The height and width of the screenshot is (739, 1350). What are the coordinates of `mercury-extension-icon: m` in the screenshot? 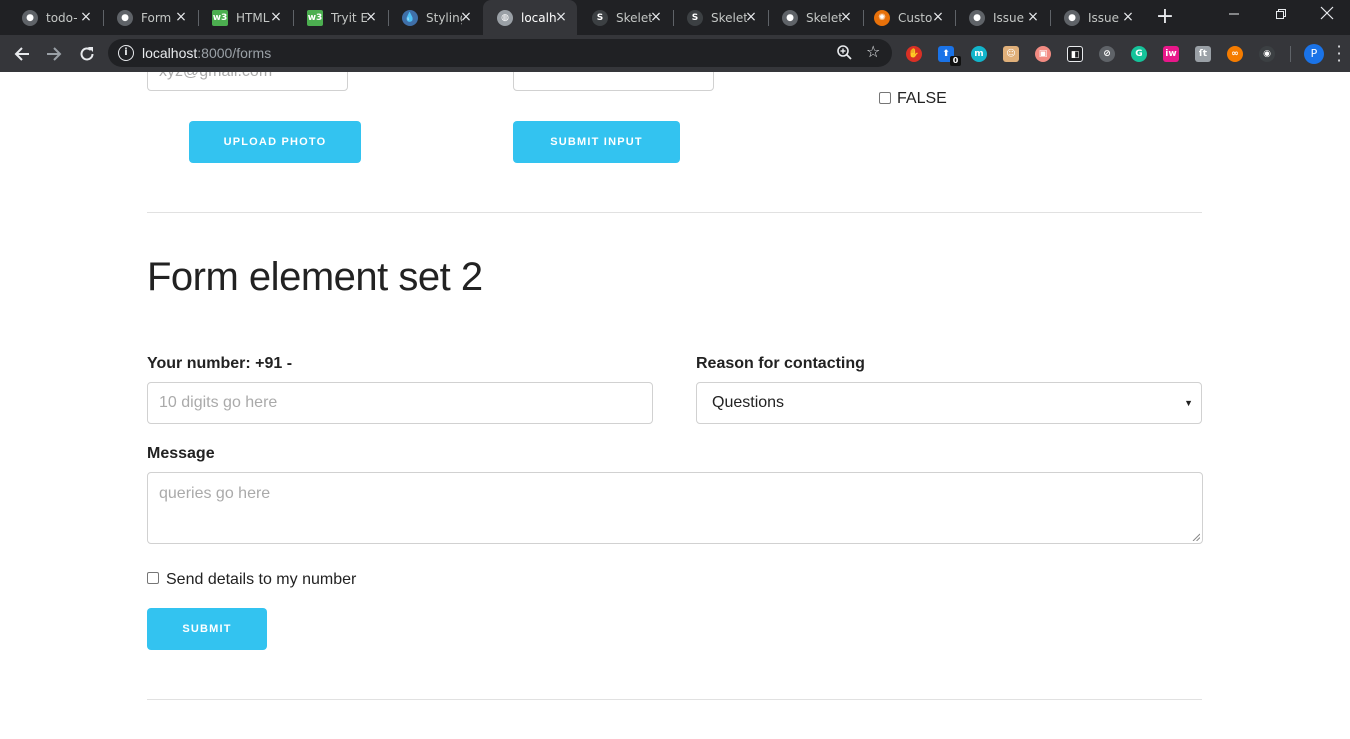 It's located at (979, 54).